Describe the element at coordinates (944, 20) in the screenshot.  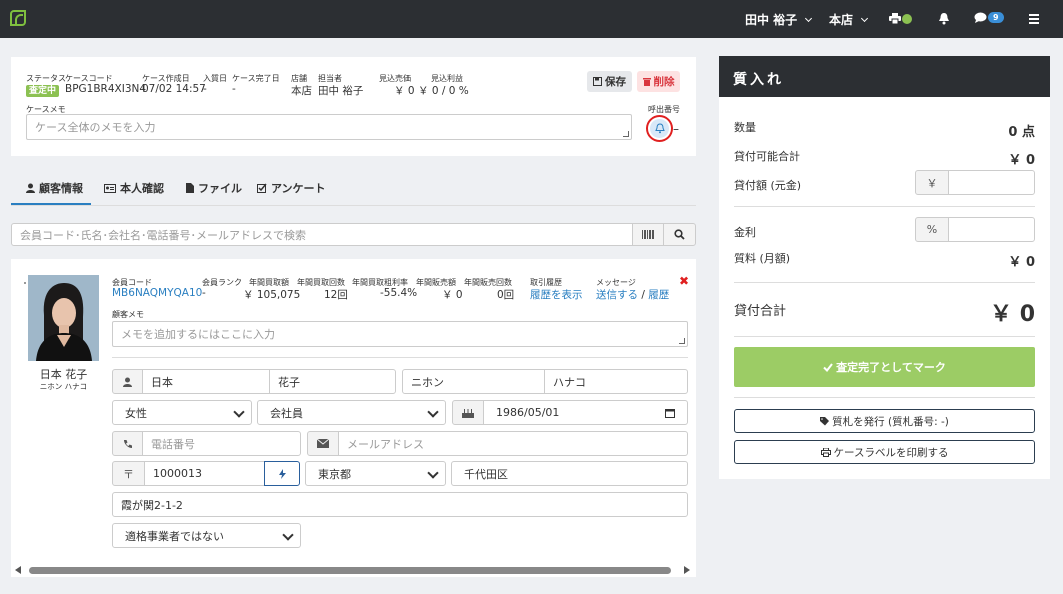
I see `notification-bell-icon` at that location.